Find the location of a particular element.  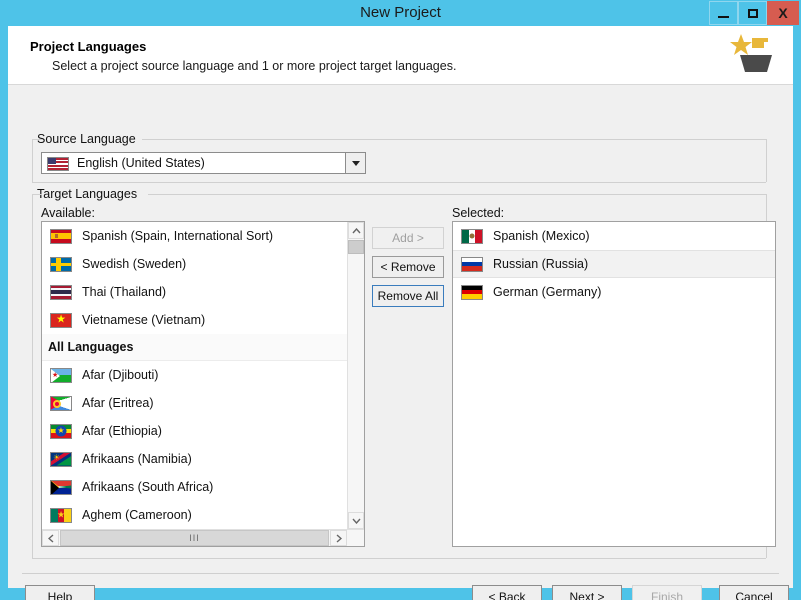

list-item-label: Afar (Ethiopia) is located at coordinates (122, 431).